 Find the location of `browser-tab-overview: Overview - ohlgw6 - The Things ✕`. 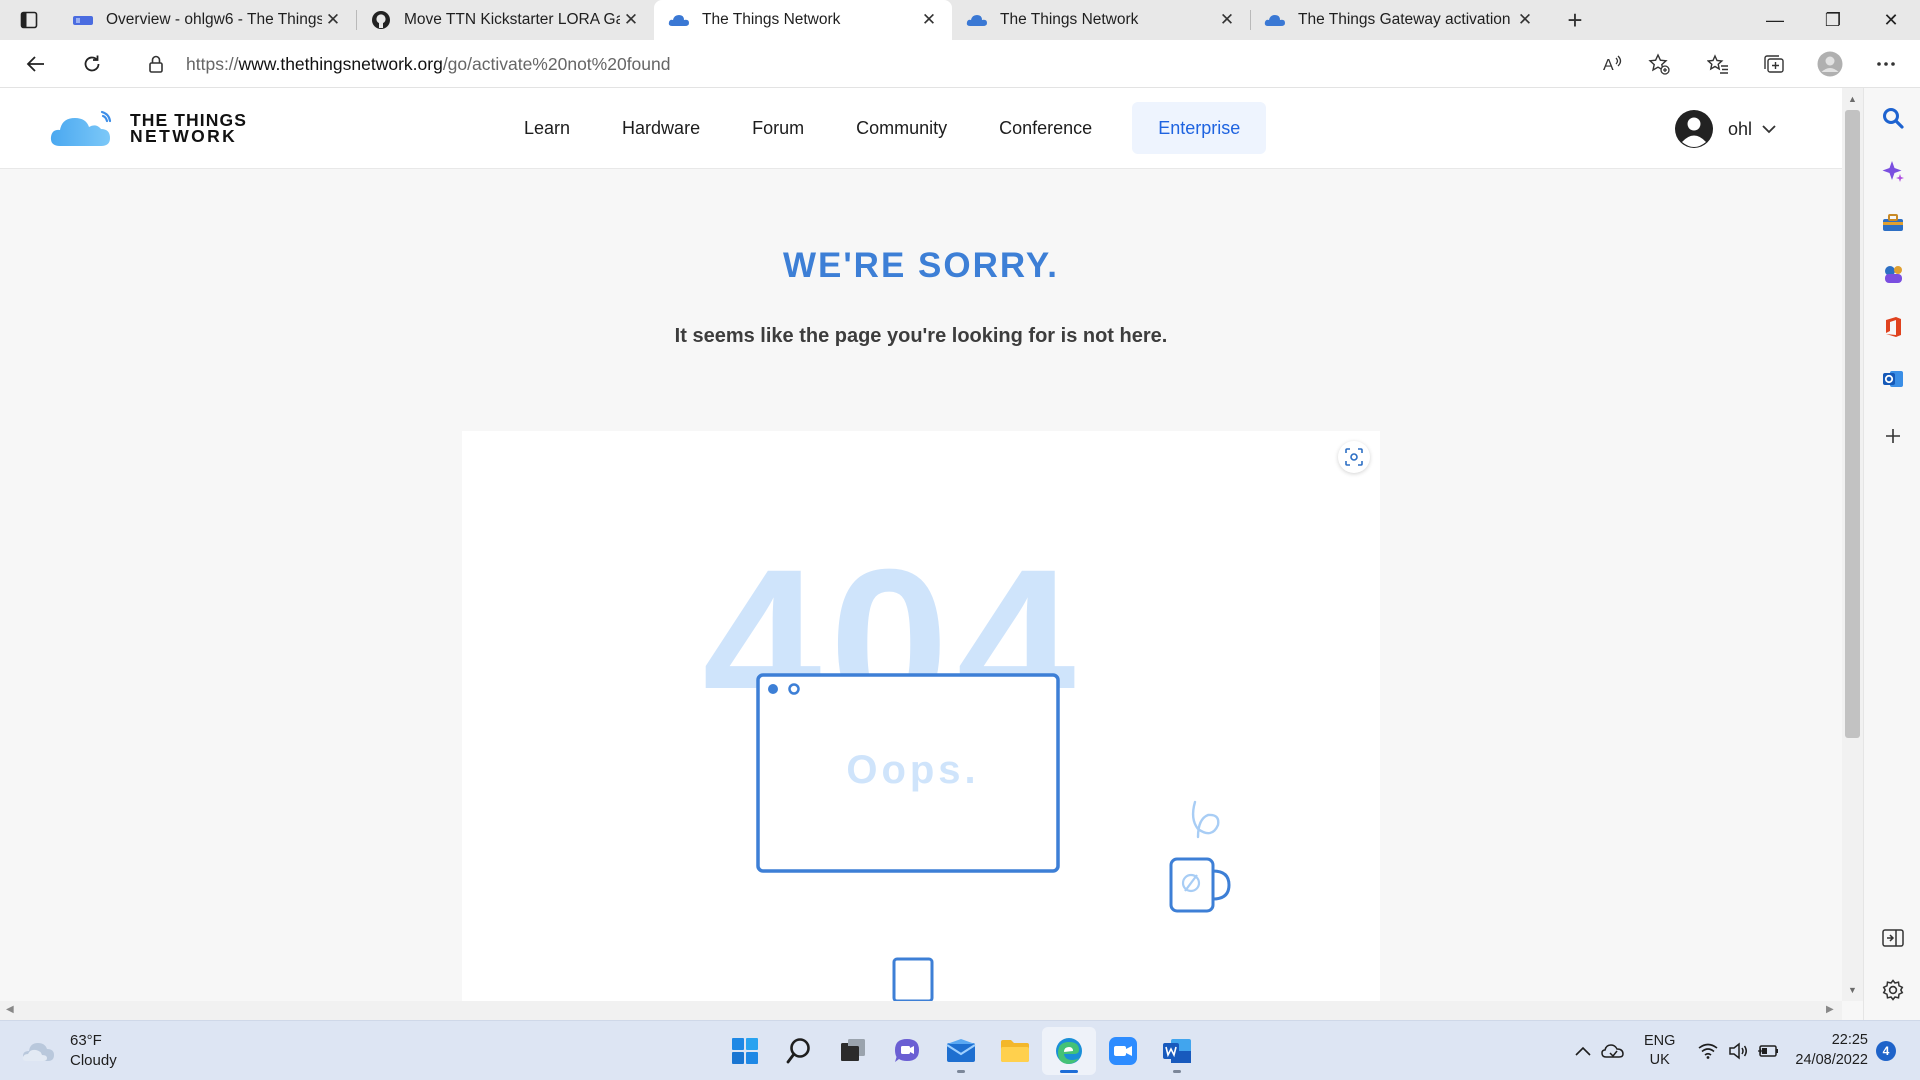

browser-tab-overview: Overview - ohlgw6 - The Things ✕ is located at coordinates (207, 20).